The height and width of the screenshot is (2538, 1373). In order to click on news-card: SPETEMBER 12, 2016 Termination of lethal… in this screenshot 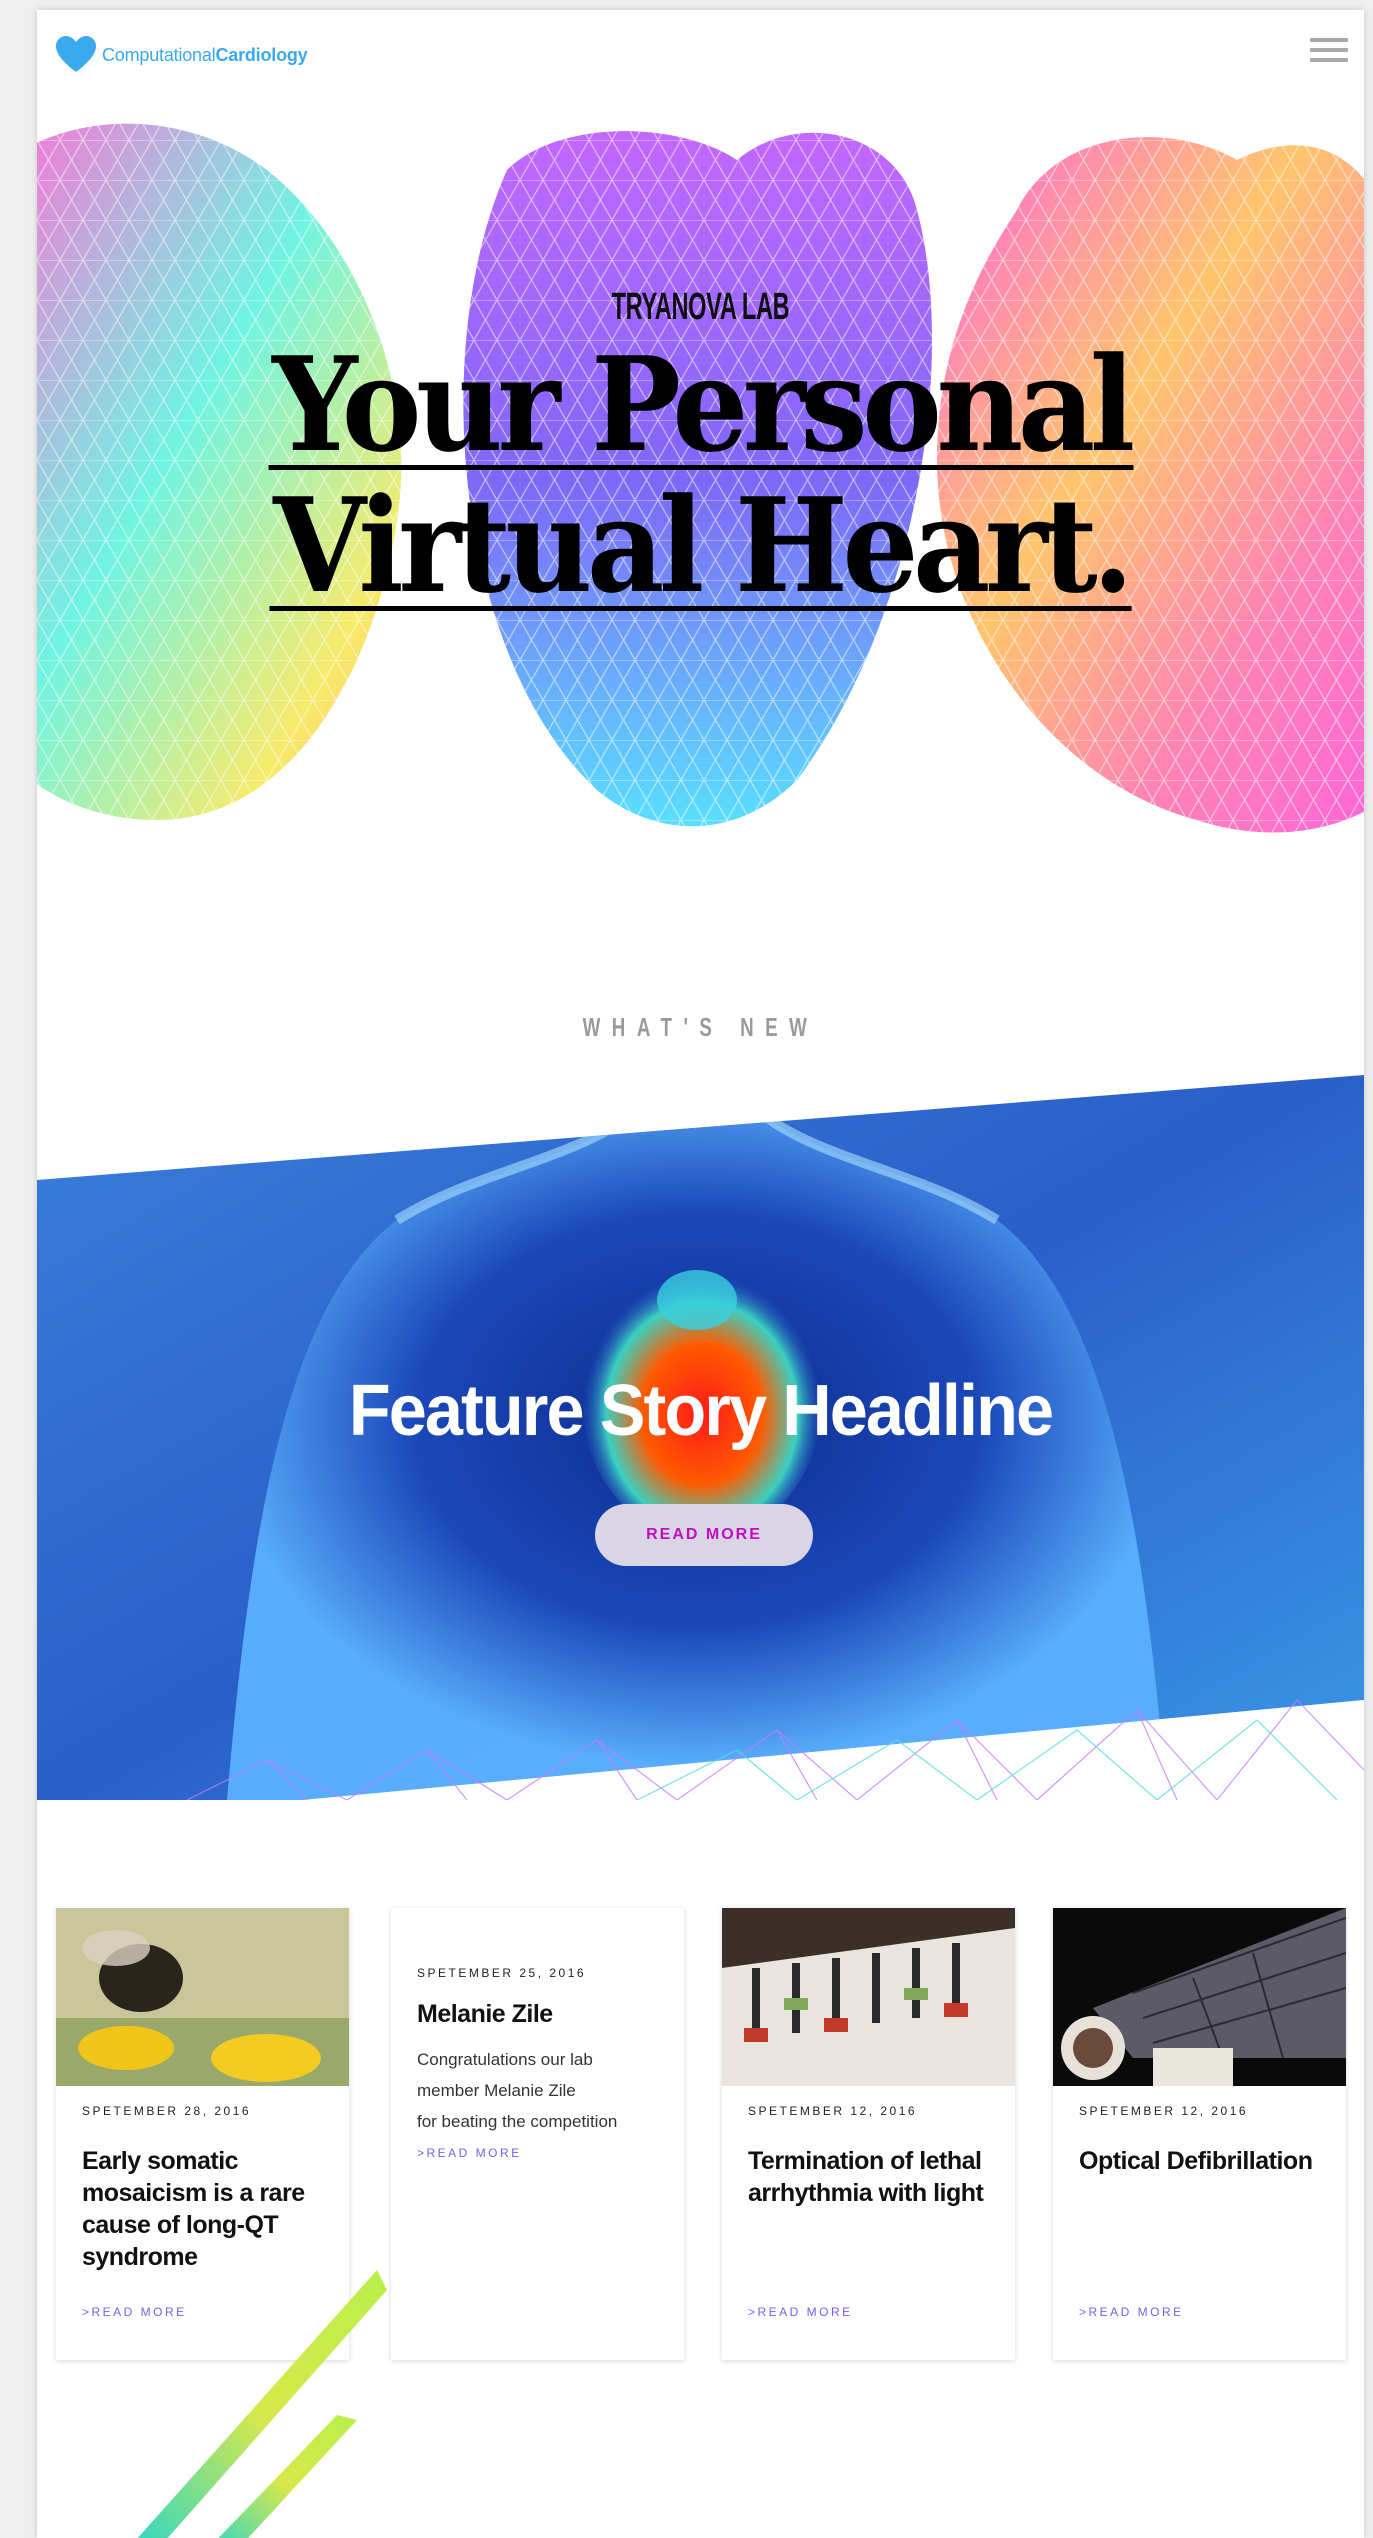, I will do `click(868, 2134)`.